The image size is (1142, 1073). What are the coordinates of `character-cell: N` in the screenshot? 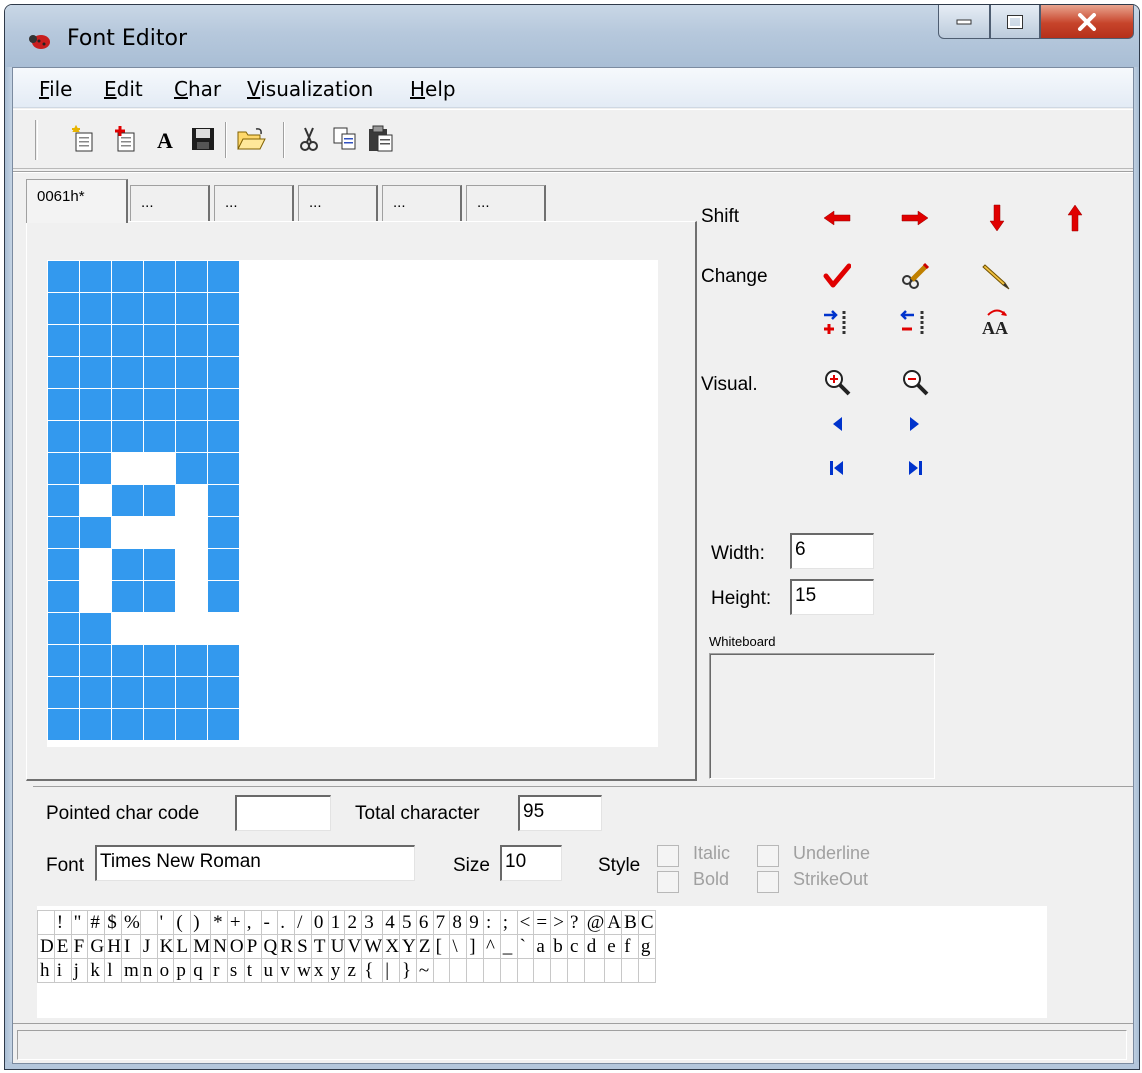 It's located at (219, 946).